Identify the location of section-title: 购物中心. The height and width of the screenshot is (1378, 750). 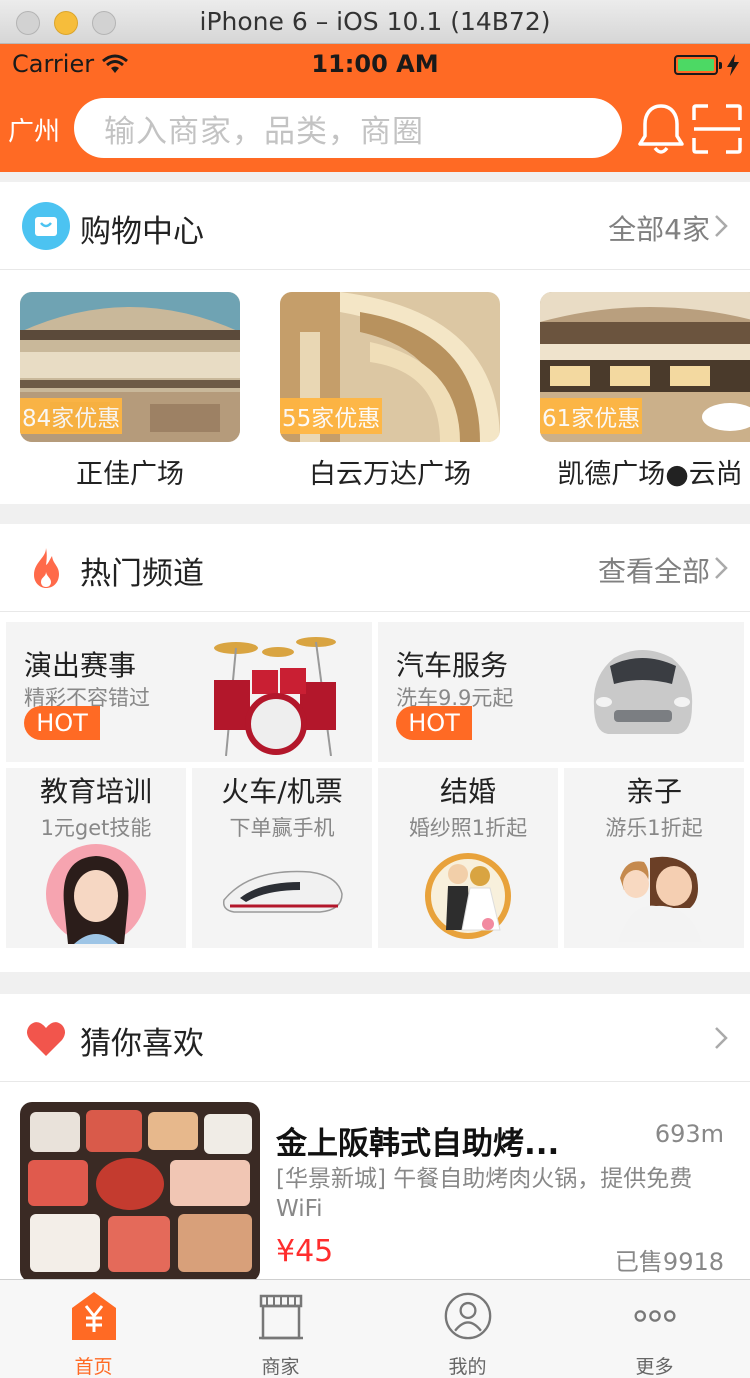
(142, 232).